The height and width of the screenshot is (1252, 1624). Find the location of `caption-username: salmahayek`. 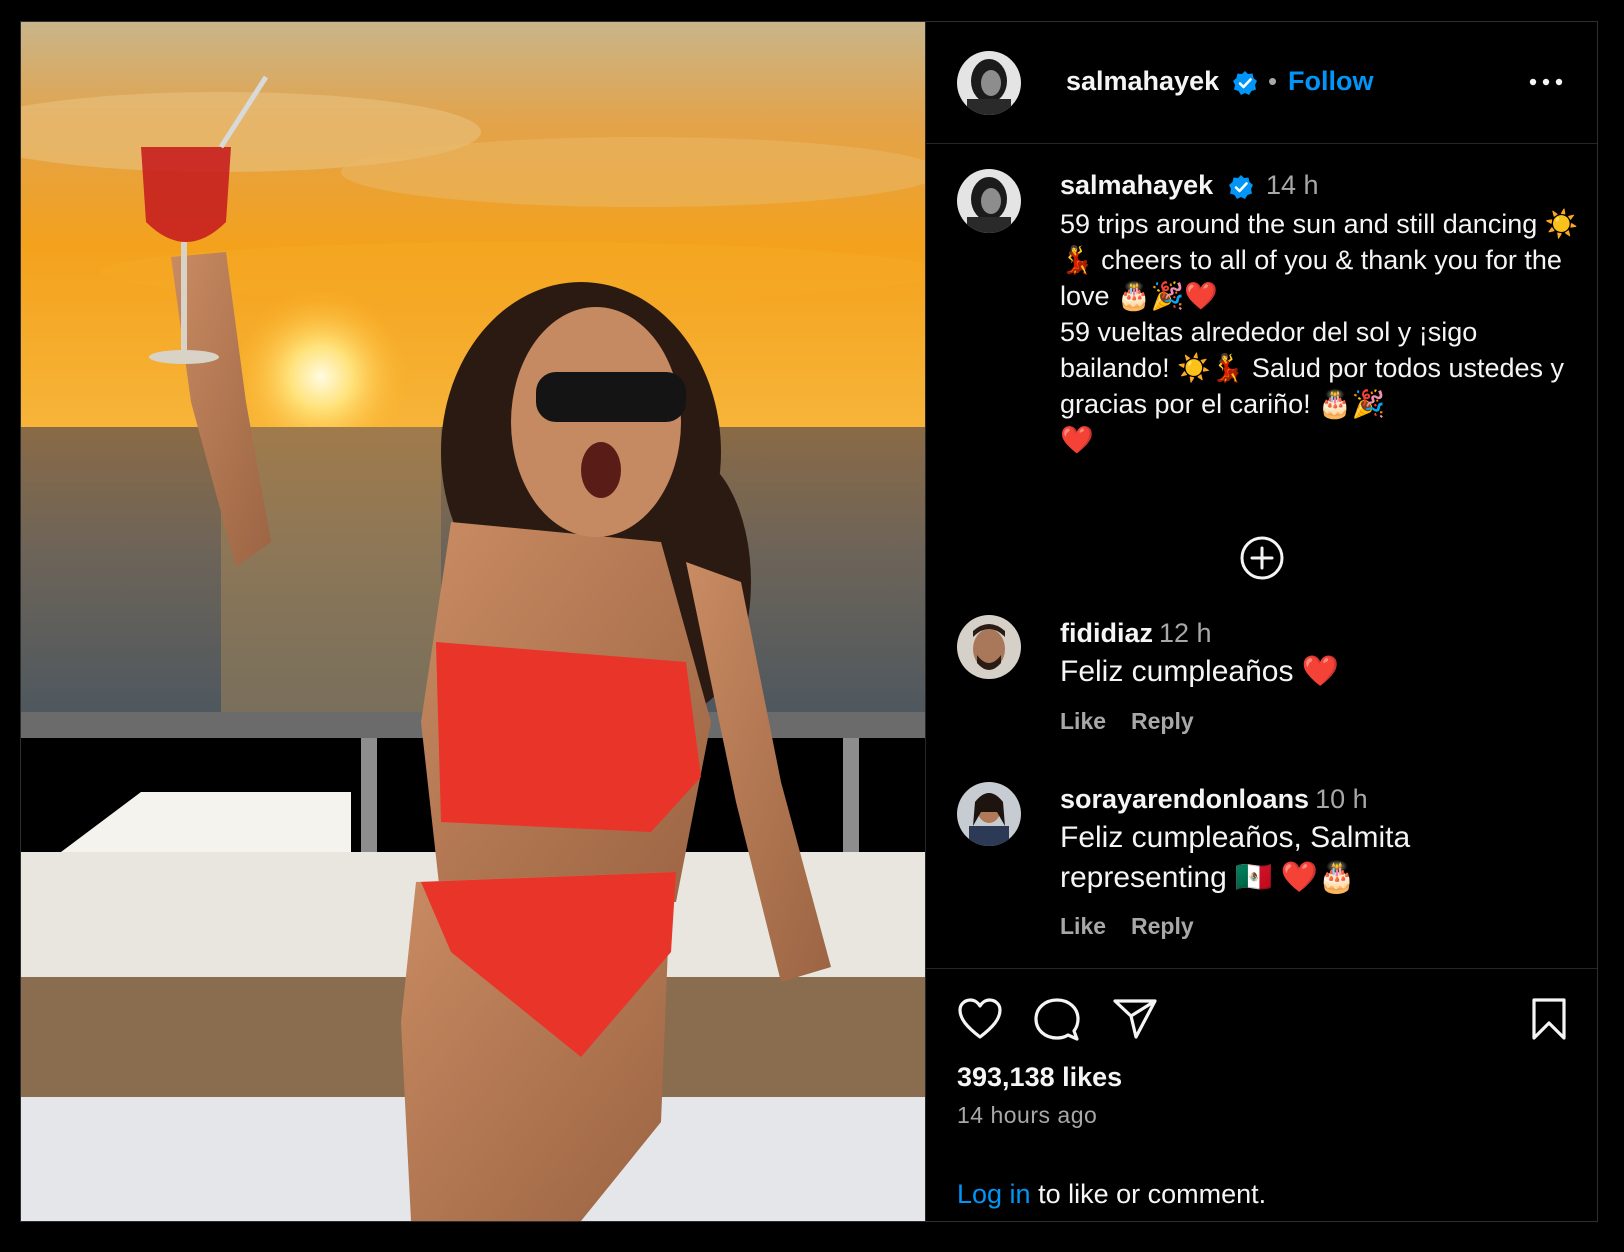

caption-username: salmahayek is located at coordinates (1136, 185).